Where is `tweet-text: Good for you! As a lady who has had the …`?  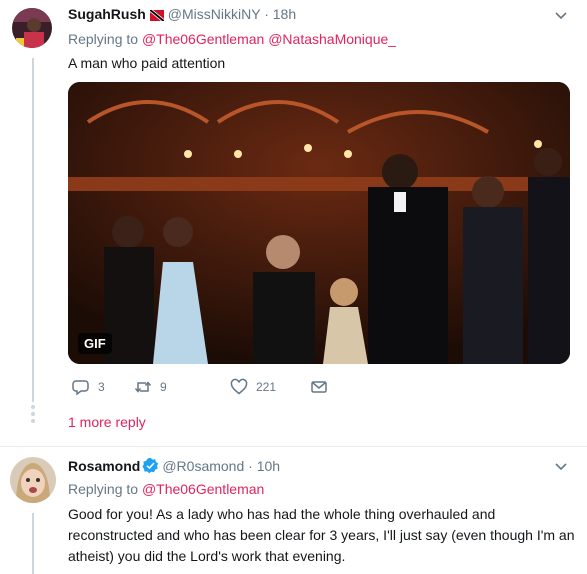 tweet-text: Good for you! As a lady who has had the … is located at coordinates (321, 535).